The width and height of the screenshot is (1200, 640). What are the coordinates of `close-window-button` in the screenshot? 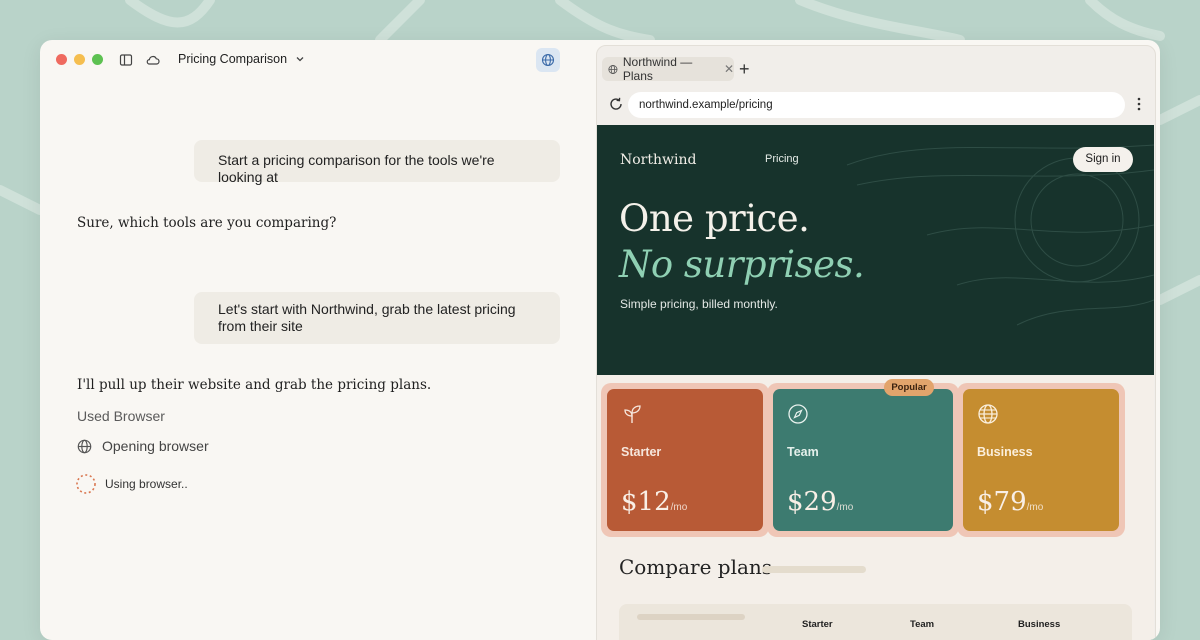 It's located at (61, 59).